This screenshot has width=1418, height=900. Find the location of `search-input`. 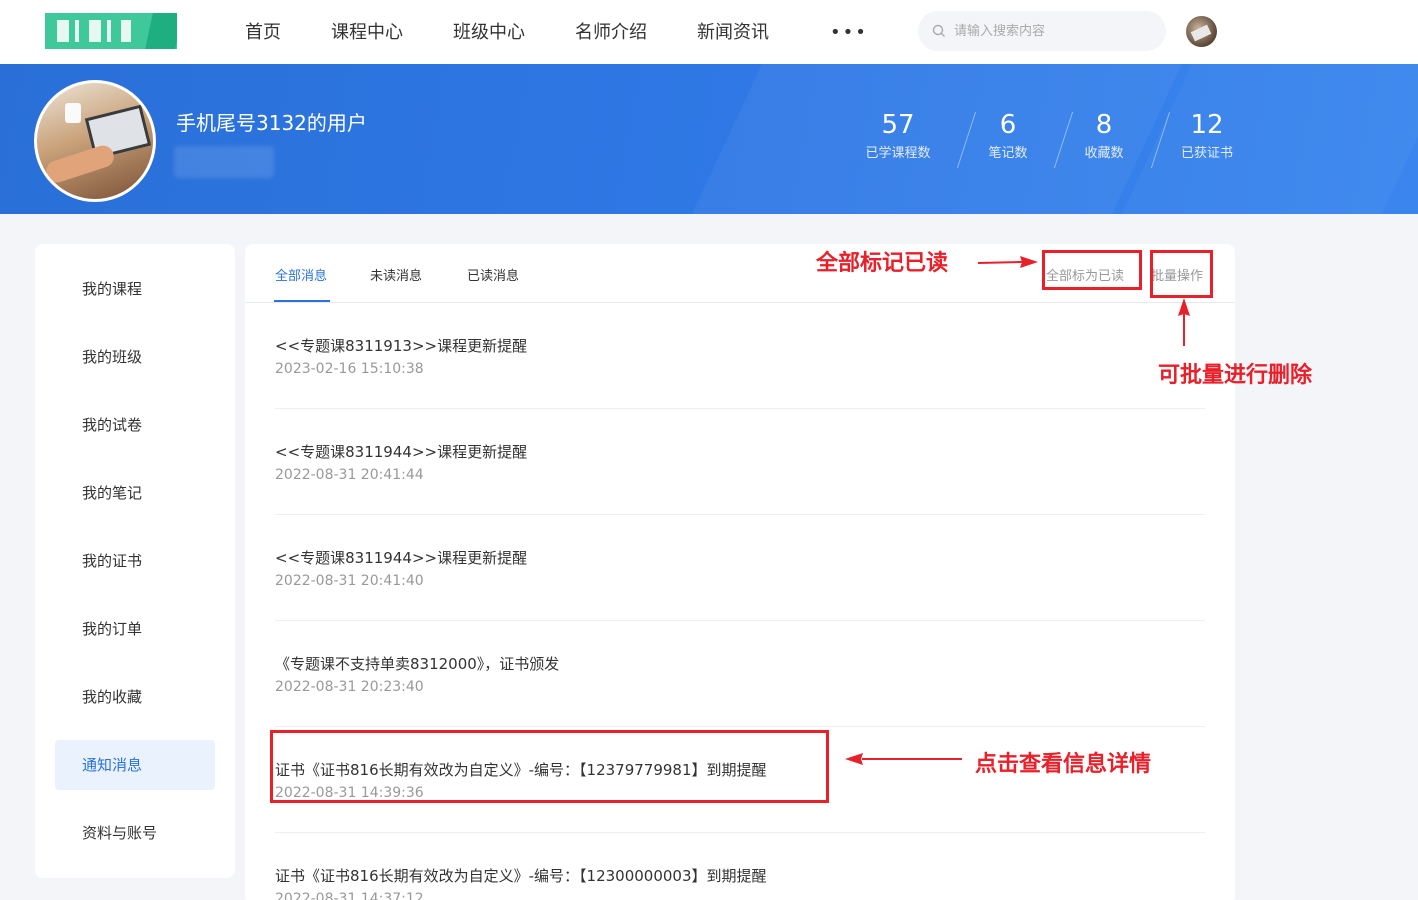

search-input is located at coordinates (1054, 31).